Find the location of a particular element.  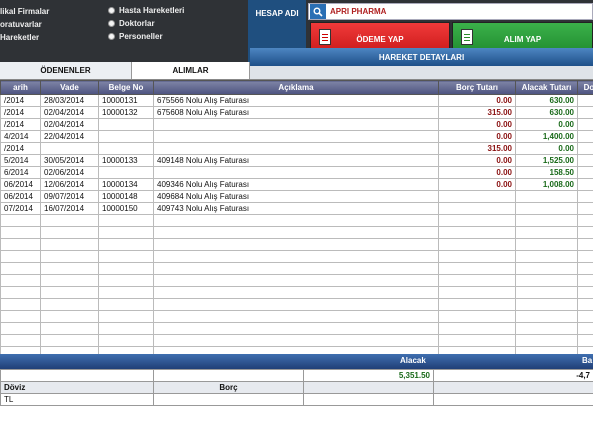

radio-doktorlar: Doktorlar is located at coordinates (146, 23).